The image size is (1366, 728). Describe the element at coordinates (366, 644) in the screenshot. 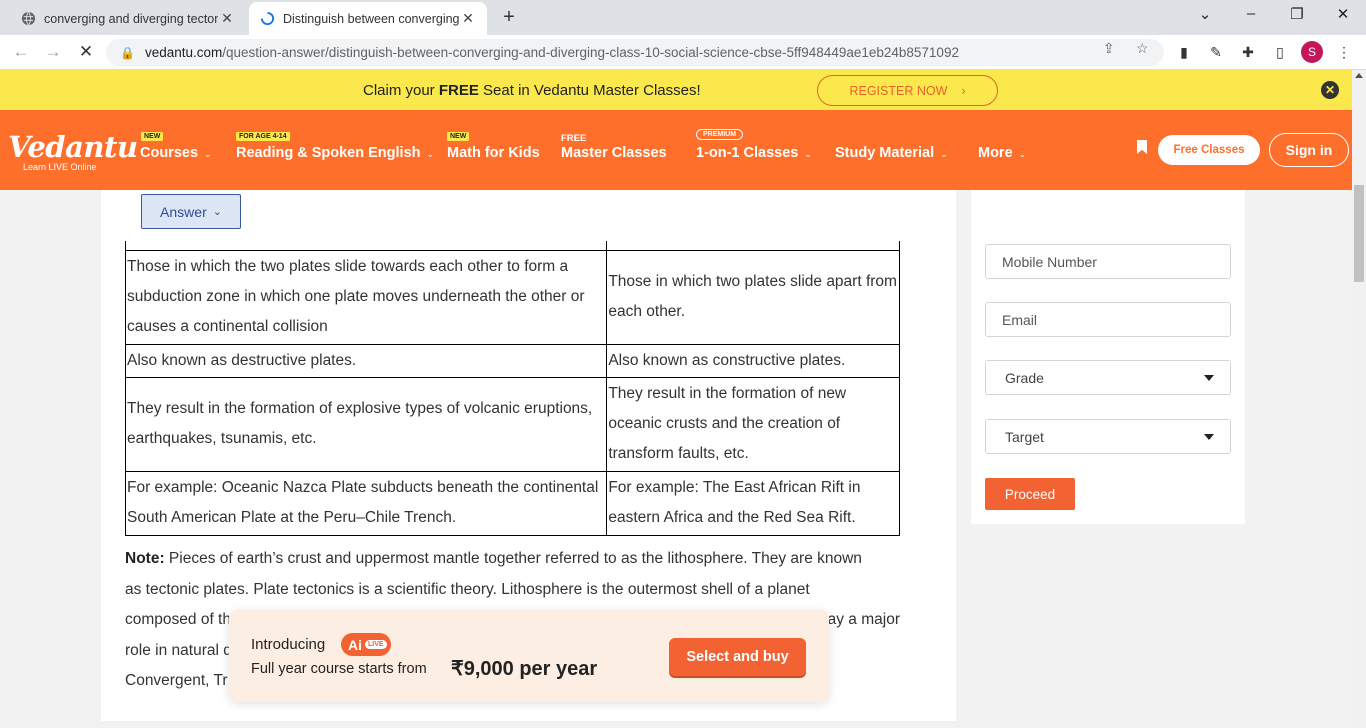

I see `ai-live-badge: Ai LIVE` at that location.